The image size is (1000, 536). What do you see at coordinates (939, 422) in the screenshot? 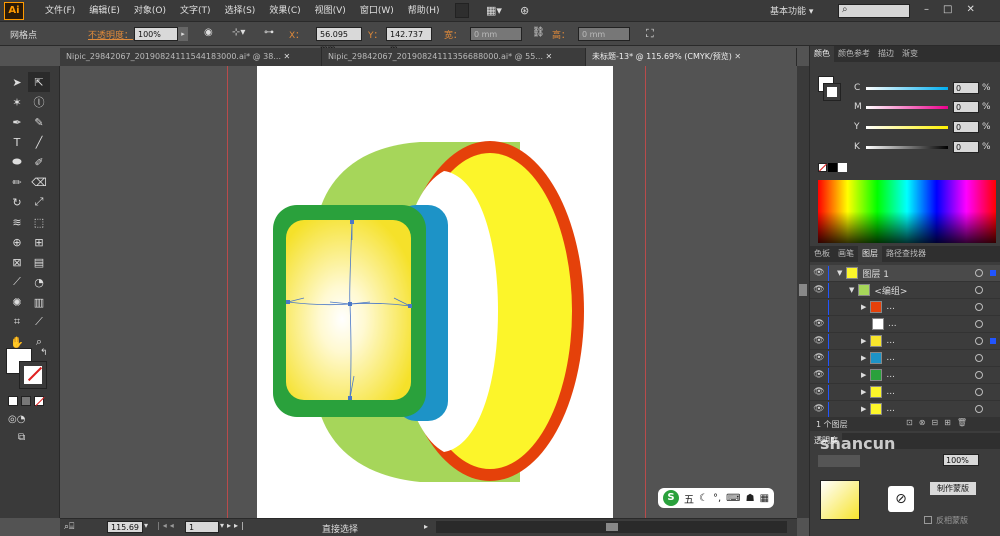
I see `layer-footer-icons: ⊡⊗⊟⊞🗑` at bounding box center [939, 422].